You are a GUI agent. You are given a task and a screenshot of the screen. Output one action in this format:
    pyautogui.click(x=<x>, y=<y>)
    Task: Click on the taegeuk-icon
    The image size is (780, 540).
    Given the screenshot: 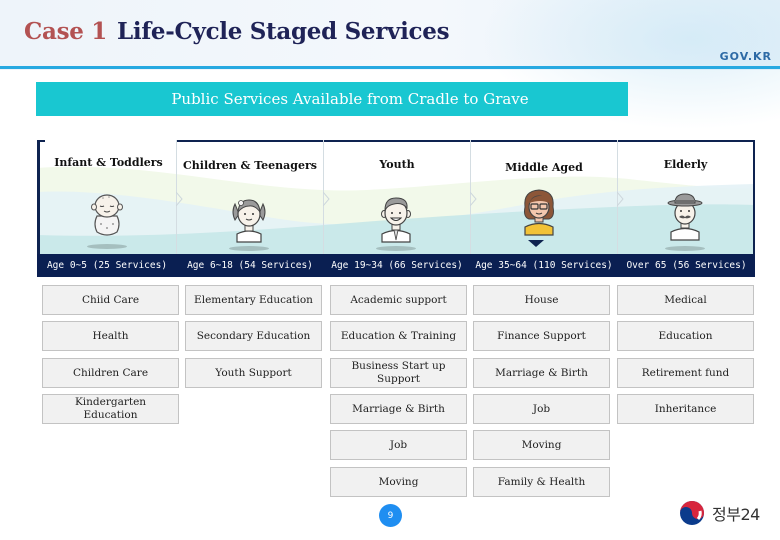 What is the action you would take?
    pyautogui.click(x=692, y=513)
    